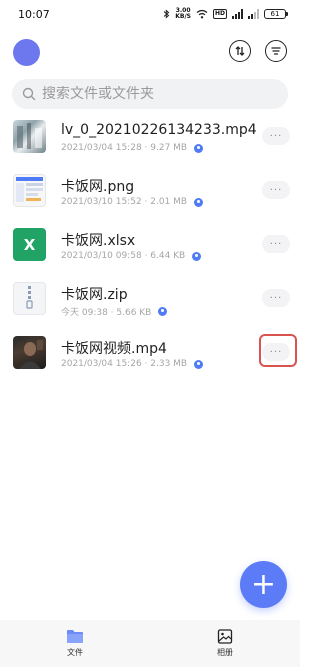 The width and height of the screenshot is (320, 667). What do you see at coordinates (132, 202) in the screenshot?
I see `file-meta: 2021/03/10 15:52 · 2.01 MB` at bounding box center [132, 202].